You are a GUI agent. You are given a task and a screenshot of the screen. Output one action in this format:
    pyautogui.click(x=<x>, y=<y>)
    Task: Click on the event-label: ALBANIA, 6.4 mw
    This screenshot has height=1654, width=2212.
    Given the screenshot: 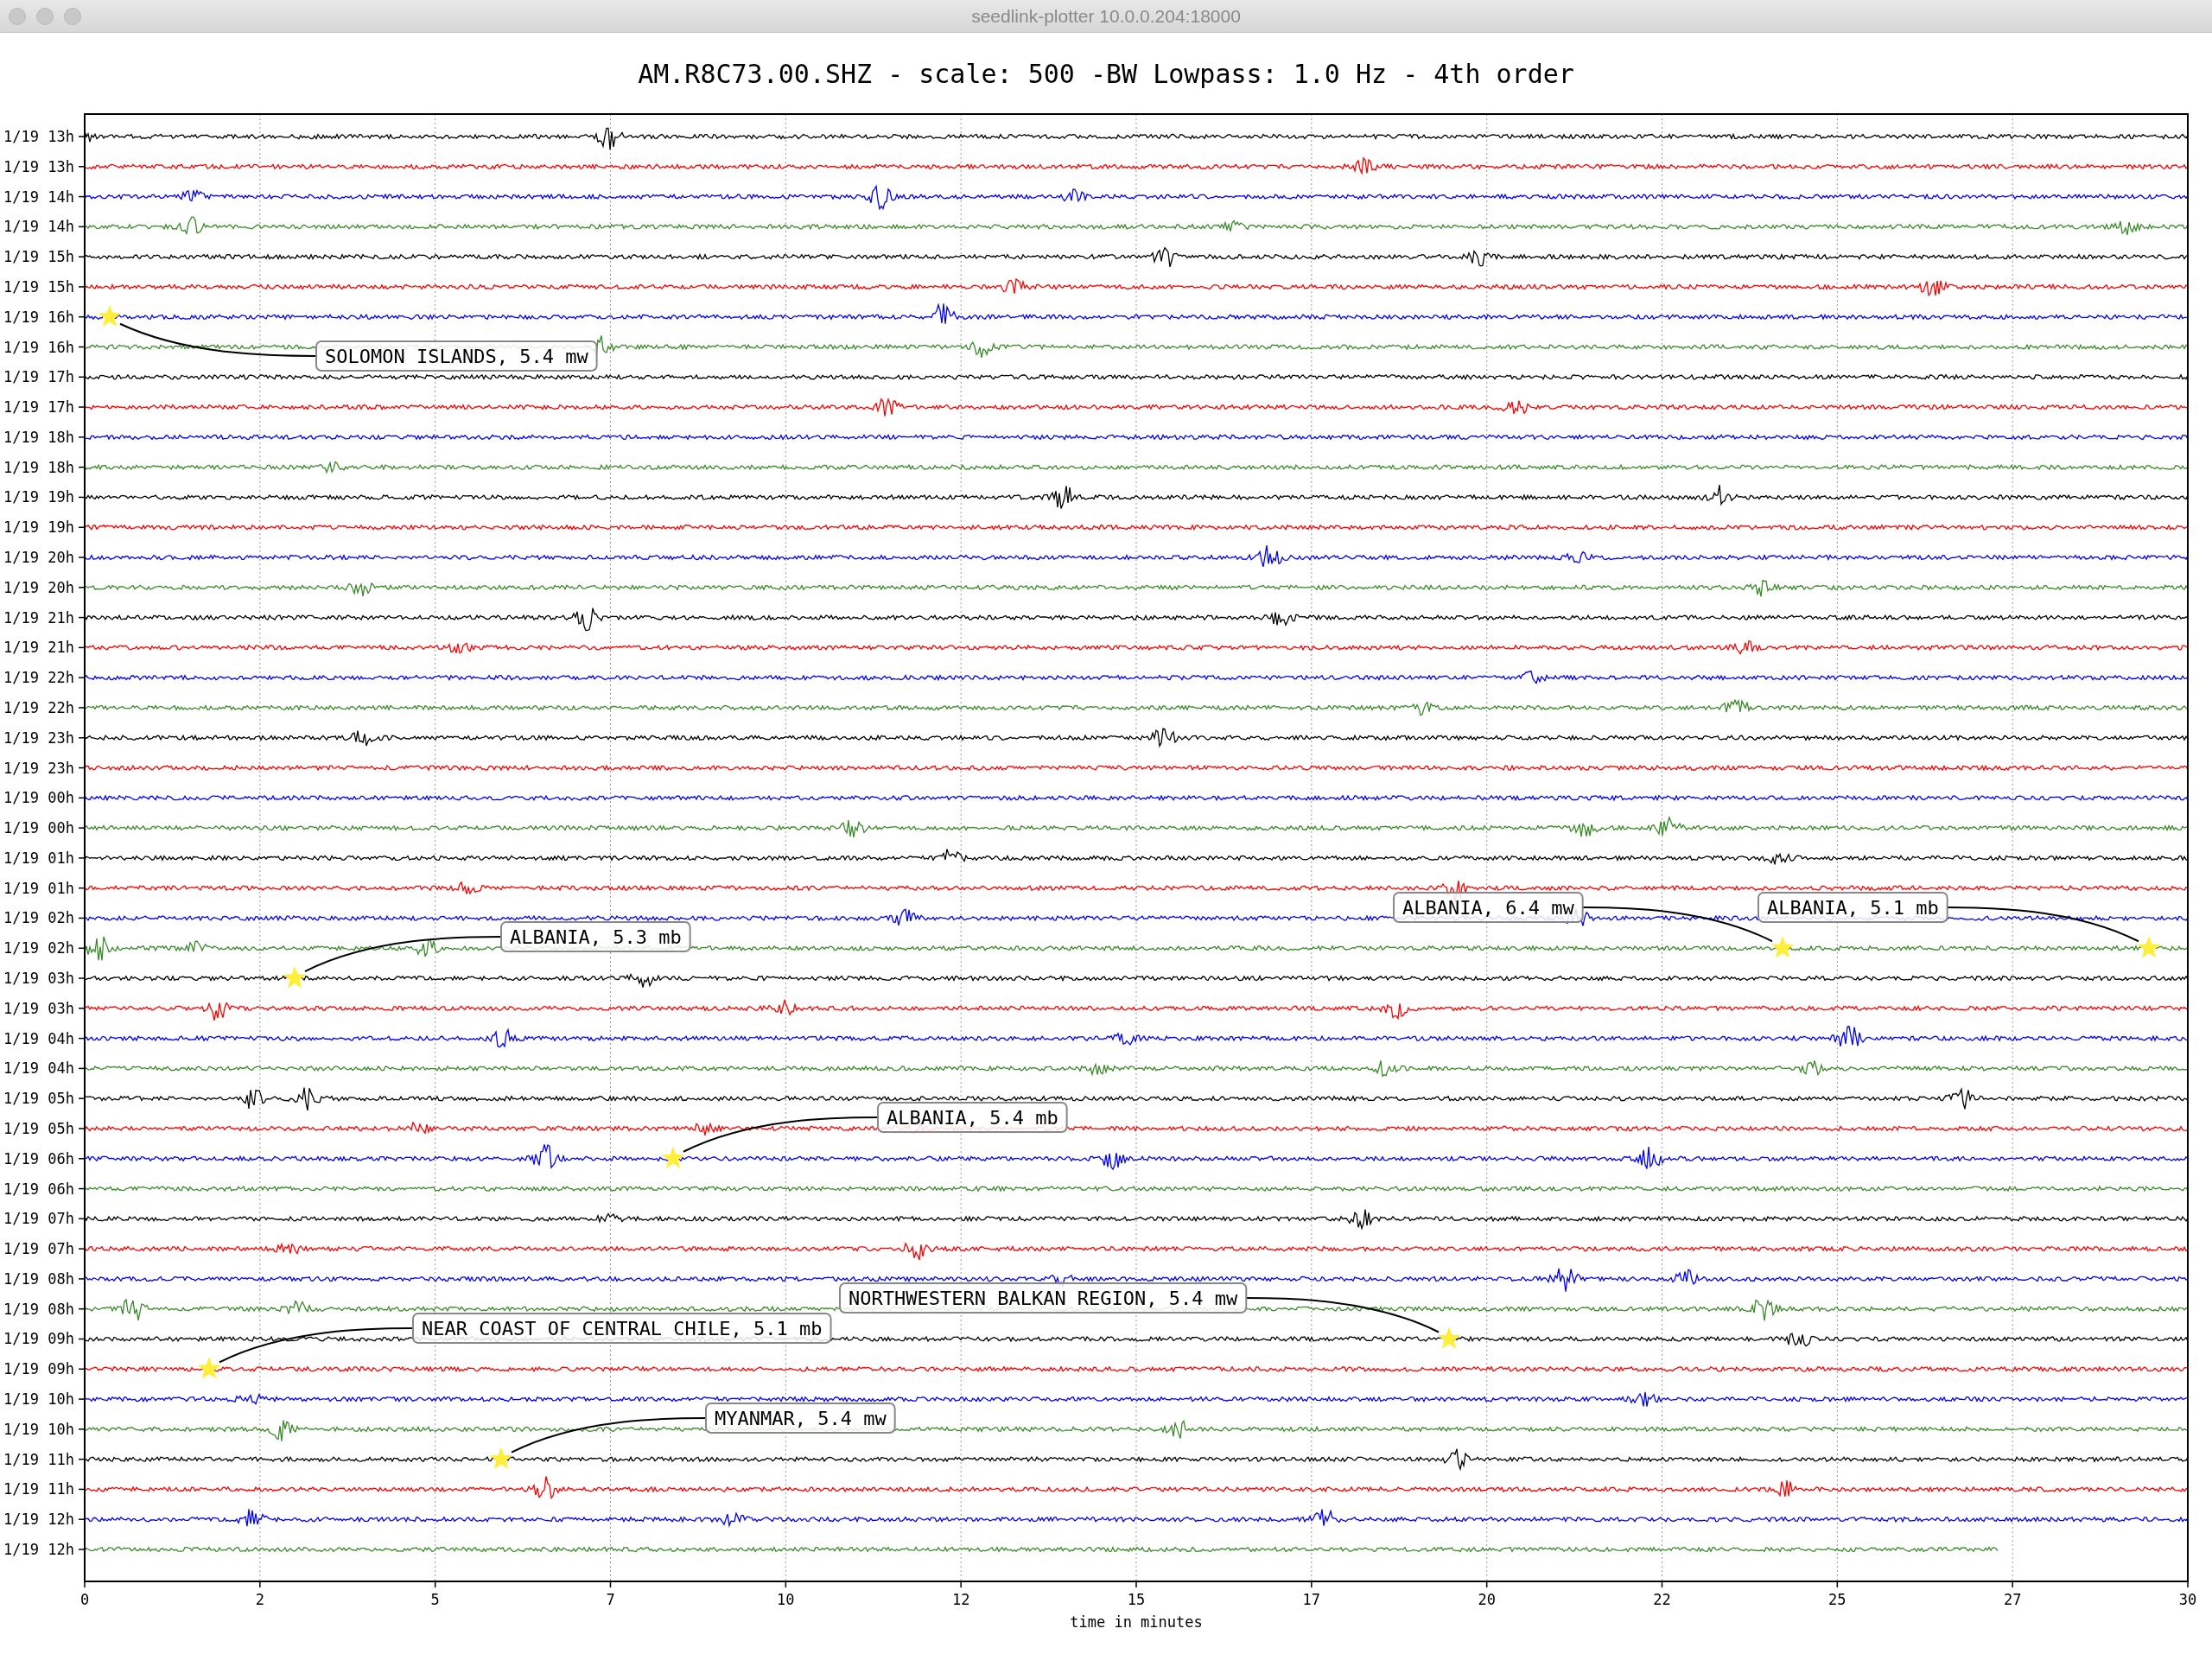 What is the action you would take?
    pyautogui.click(x=1488, y=907)
    